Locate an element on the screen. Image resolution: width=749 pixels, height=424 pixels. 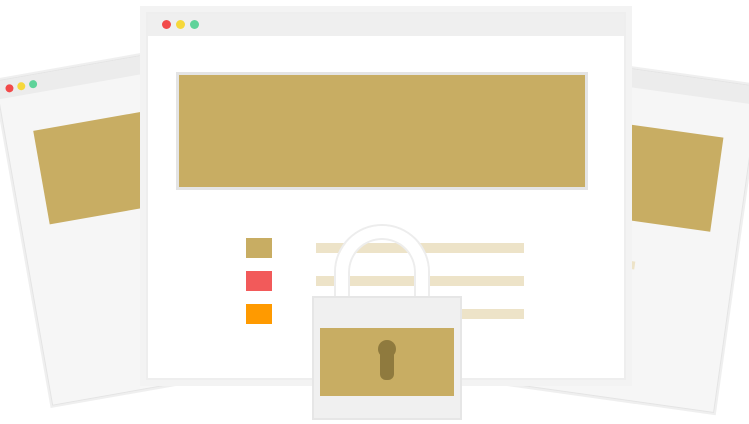
list-bullet-gold is located at coordinates (259, 248).